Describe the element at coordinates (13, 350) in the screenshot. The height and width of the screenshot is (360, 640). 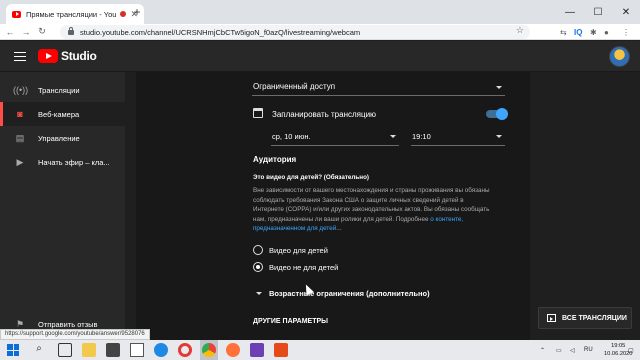
I see `windows-start-icon` at that location.